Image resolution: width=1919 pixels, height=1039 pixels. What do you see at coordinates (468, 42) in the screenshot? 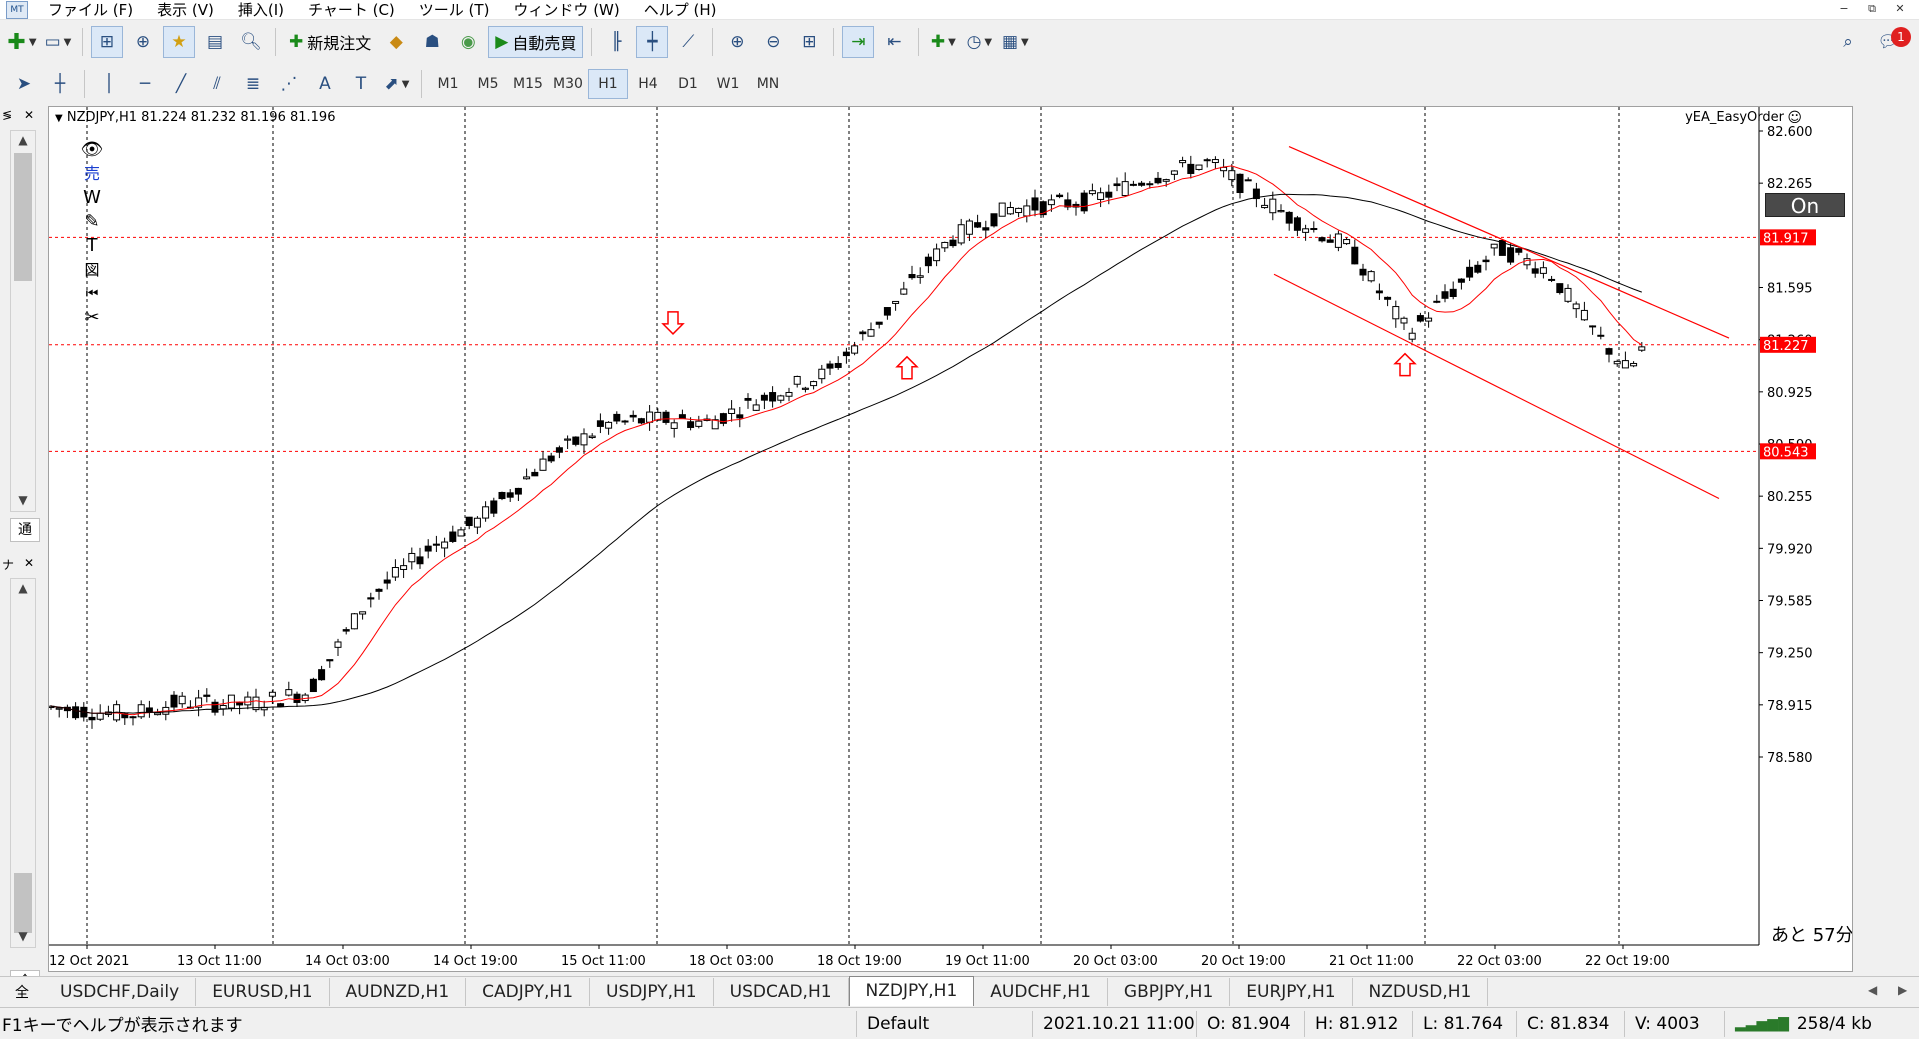
I see `vps-button: ◉` at bounding box center [468, 42].